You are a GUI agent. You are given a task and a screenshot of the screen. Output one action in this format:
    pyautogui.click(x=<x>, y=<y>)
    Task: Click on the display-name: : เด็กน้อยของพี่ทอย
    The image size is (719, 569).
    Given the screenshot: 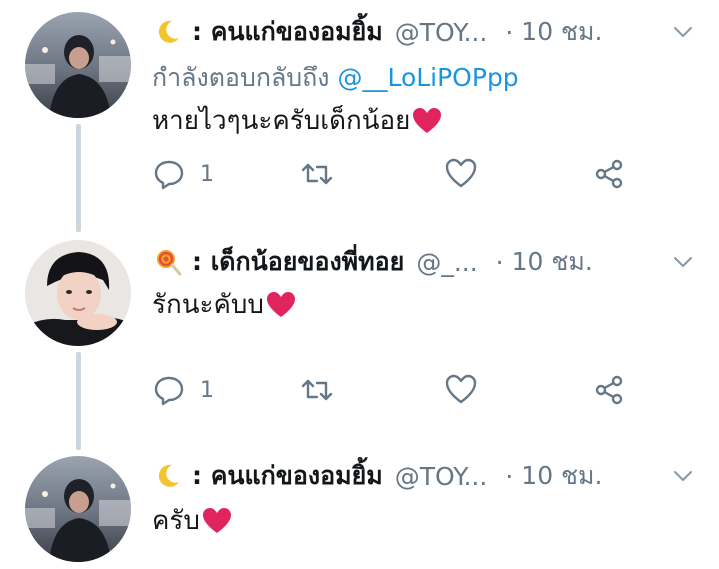 What is the action you would take?
    pyautogui.click(x=298, y=262)
    